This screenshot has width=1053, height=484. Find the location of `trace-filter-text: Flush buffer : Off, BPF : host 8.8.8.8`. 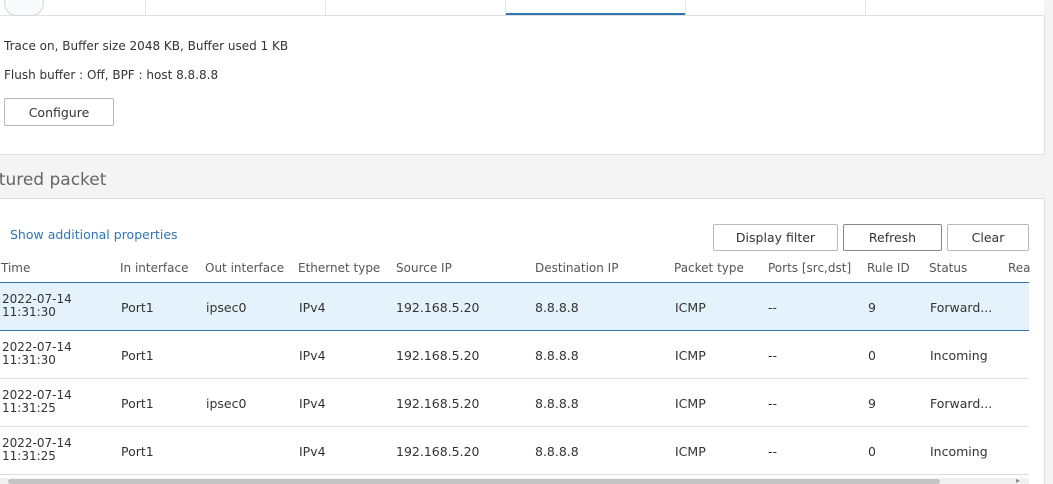

trace-filter-text: Flush buffer : Off, BPF : host 8.8.8.8 is located at coordinates (111, 75).